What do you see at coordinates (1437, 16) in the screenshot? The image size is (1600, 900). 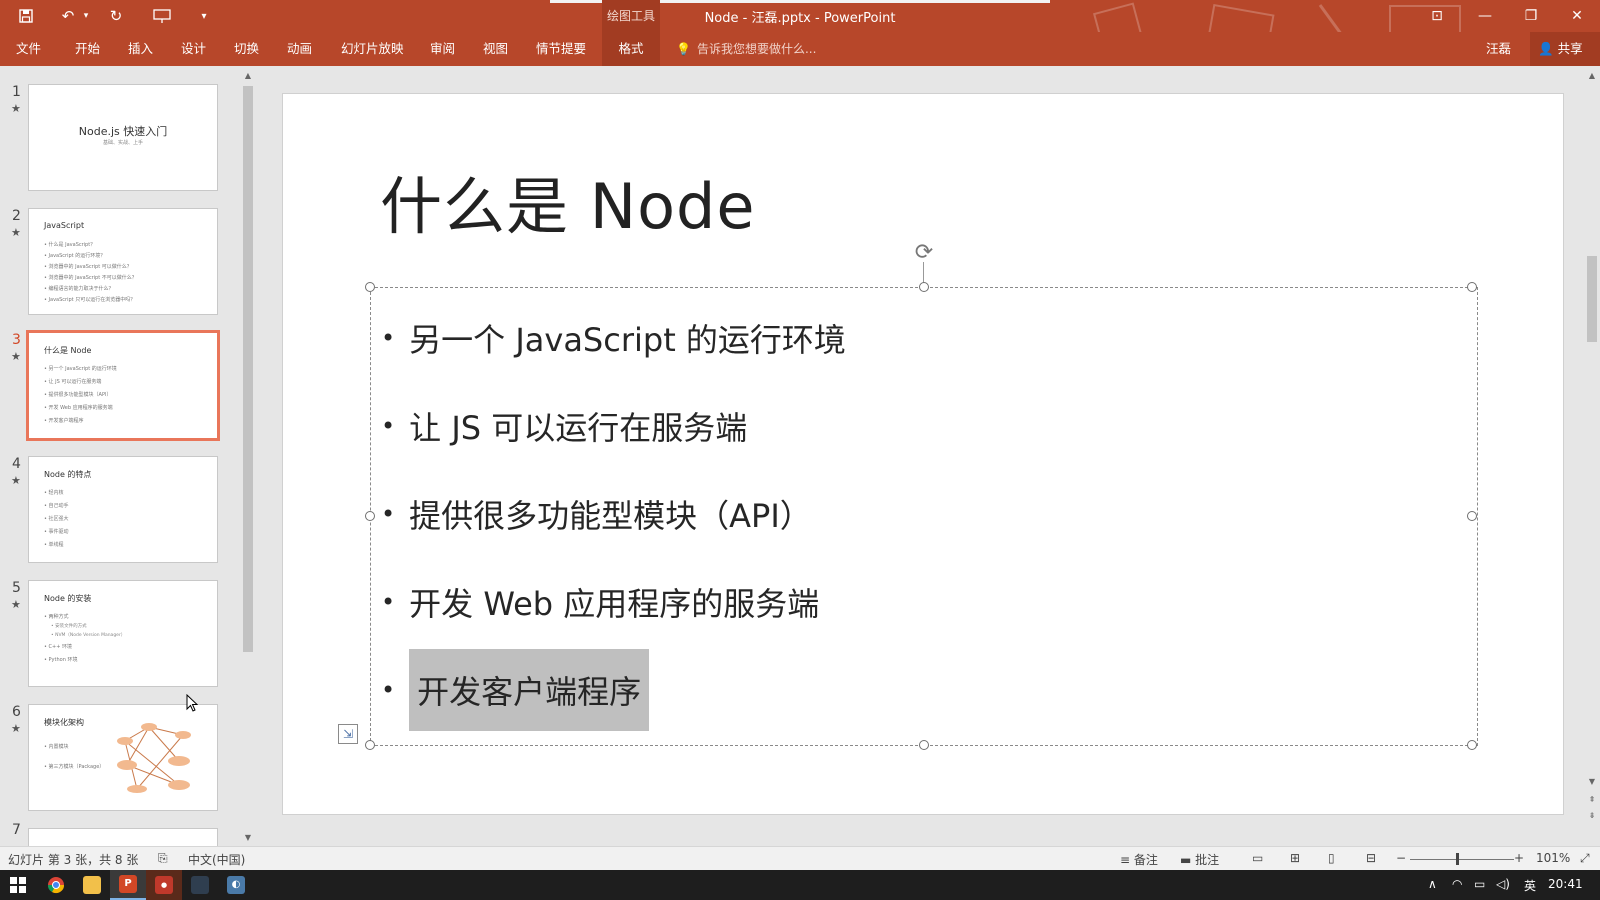 I see `ribbon-display-options-icon: ⊡` at bounding box center [1437, 16].